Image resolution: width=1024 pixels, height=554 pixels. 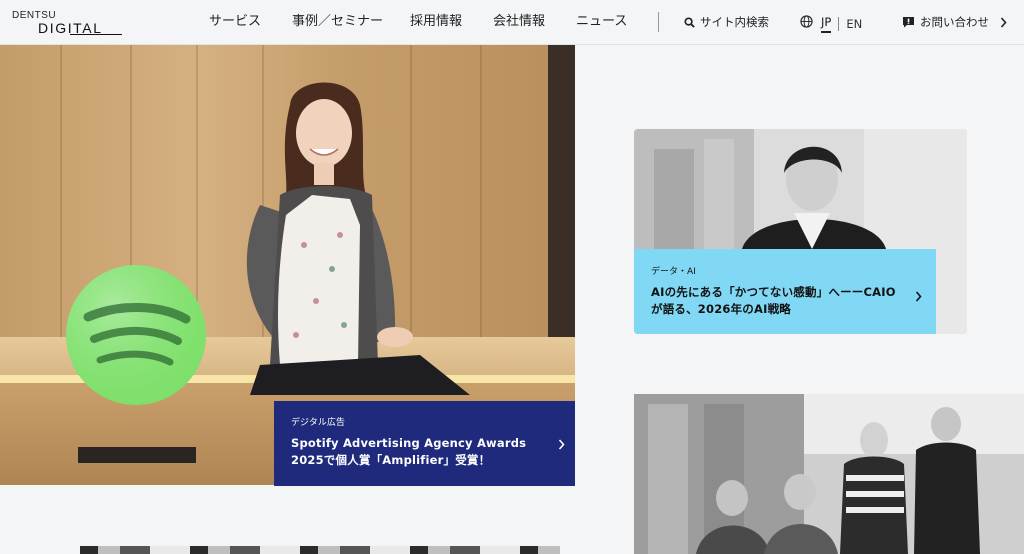 I want to click on nav-item-company: 会社情報, so click(x=519, y=22).